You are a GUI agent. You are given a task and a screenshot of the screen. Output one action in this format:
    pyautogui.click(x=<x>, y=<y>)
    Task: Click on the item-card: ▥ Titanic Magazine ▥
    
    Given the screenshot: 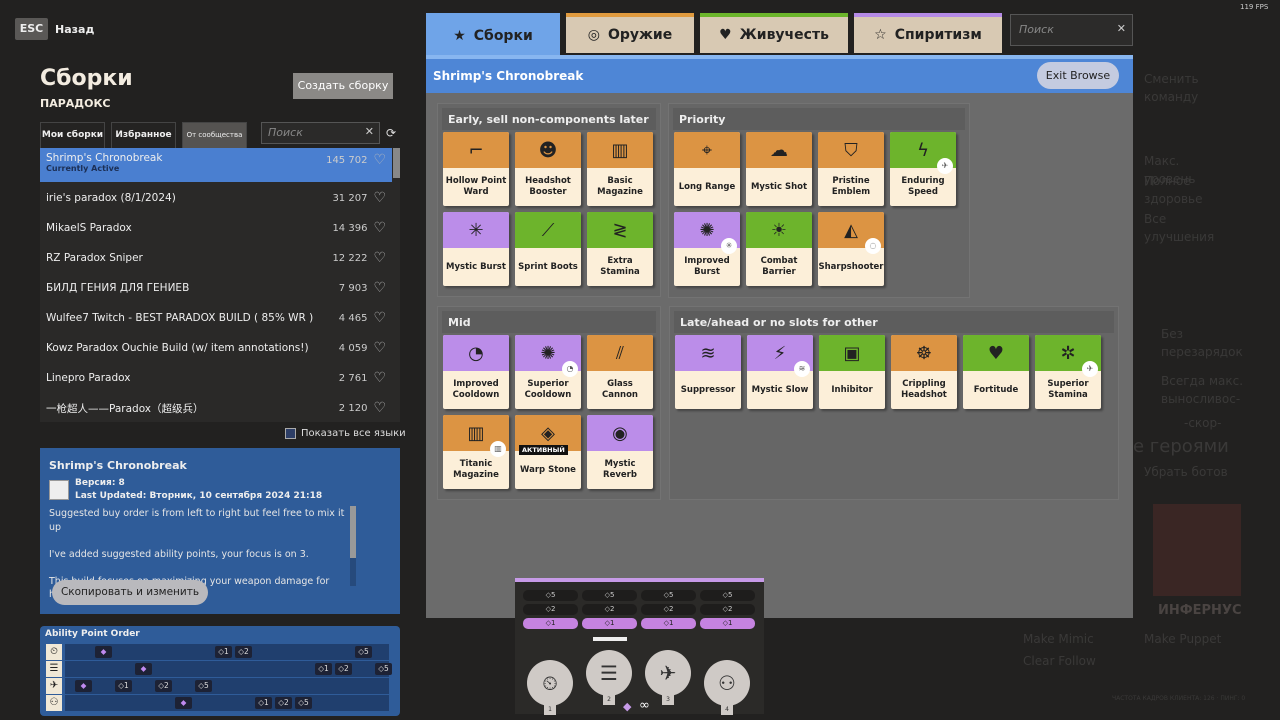 What is the action you would take?
    pyautogui.click(x=476, y=452)
    